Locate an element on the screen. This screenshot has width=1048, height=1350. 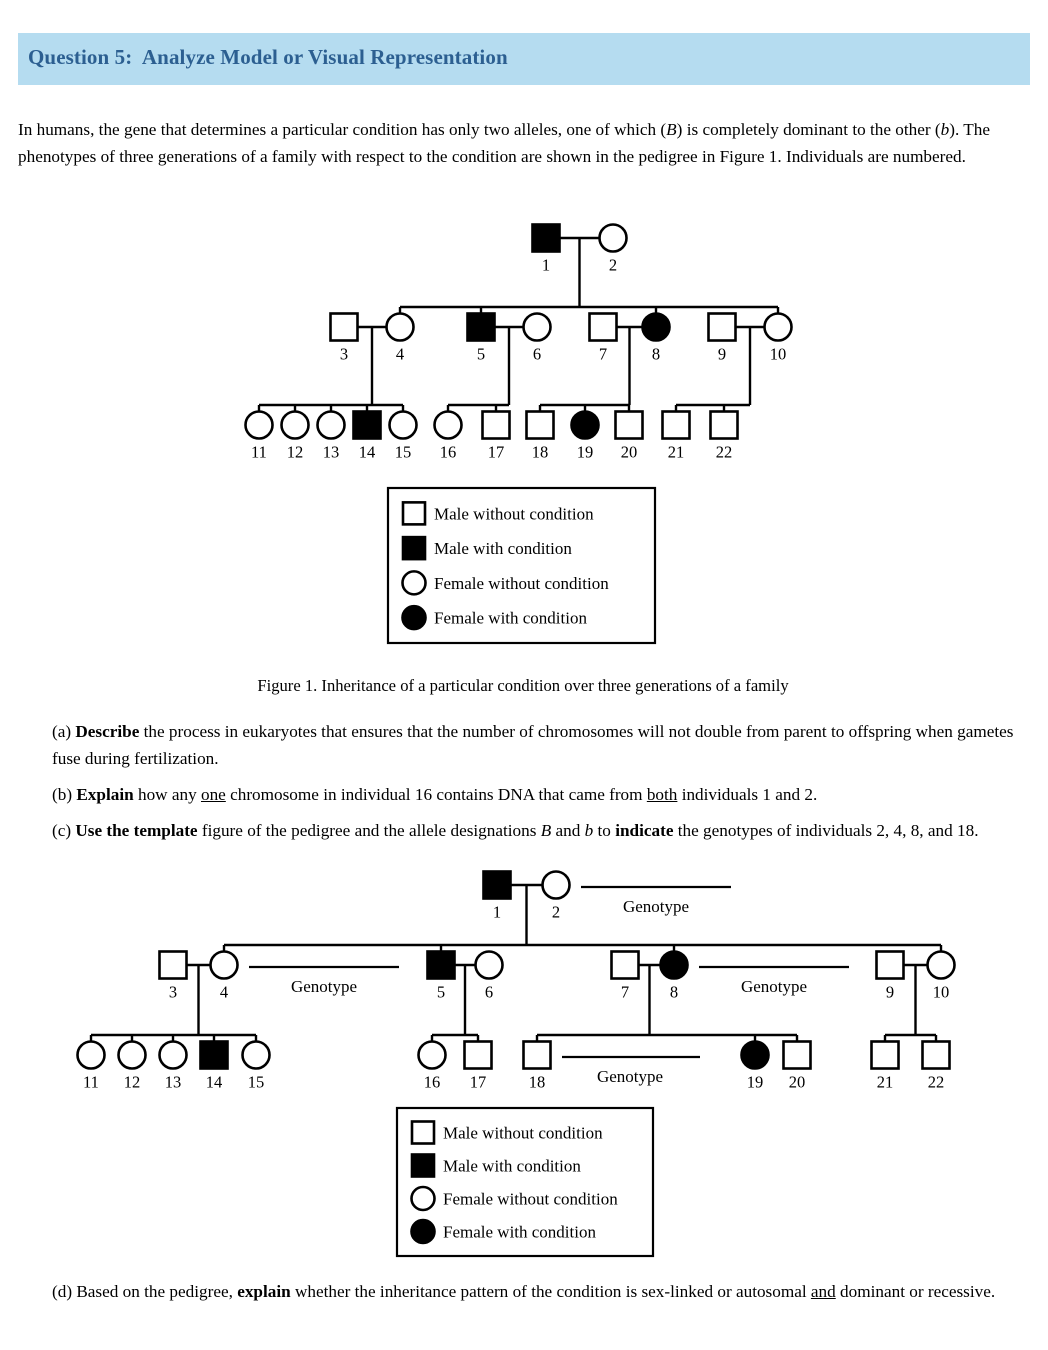
pedigree-id-label-18: 18 is located at coordinates (537, 1082).